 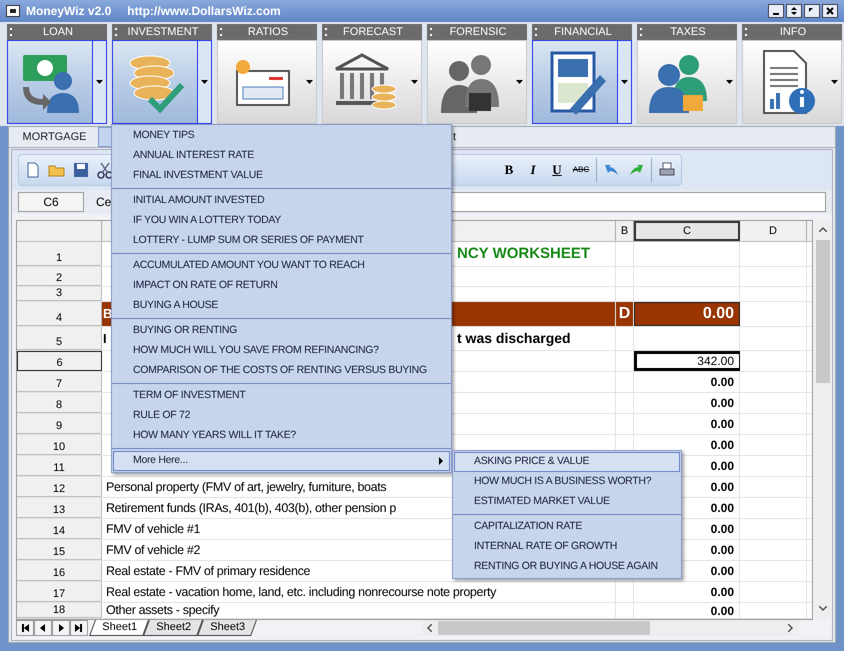 I want to click on scroll-left-icon, so click(x=429, y=628).